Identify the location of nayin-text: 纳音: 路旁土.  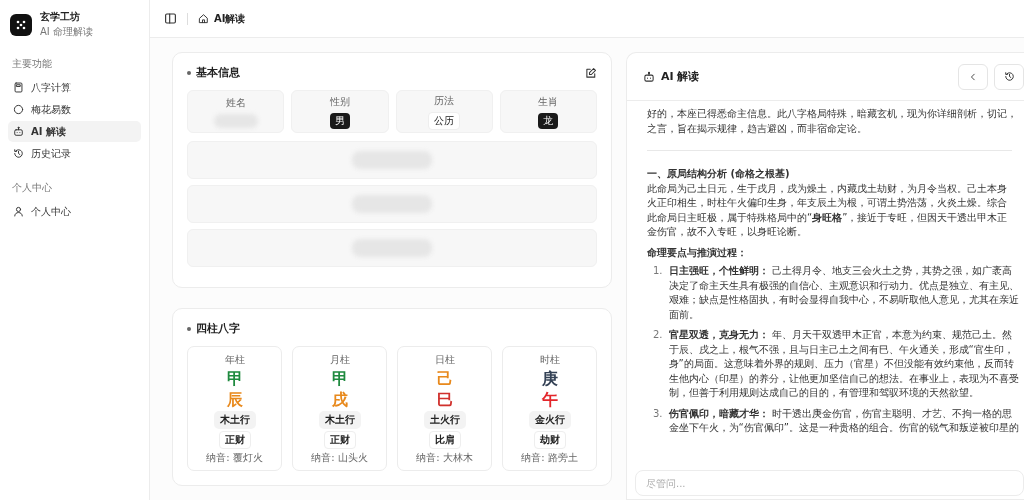
(549, 458).